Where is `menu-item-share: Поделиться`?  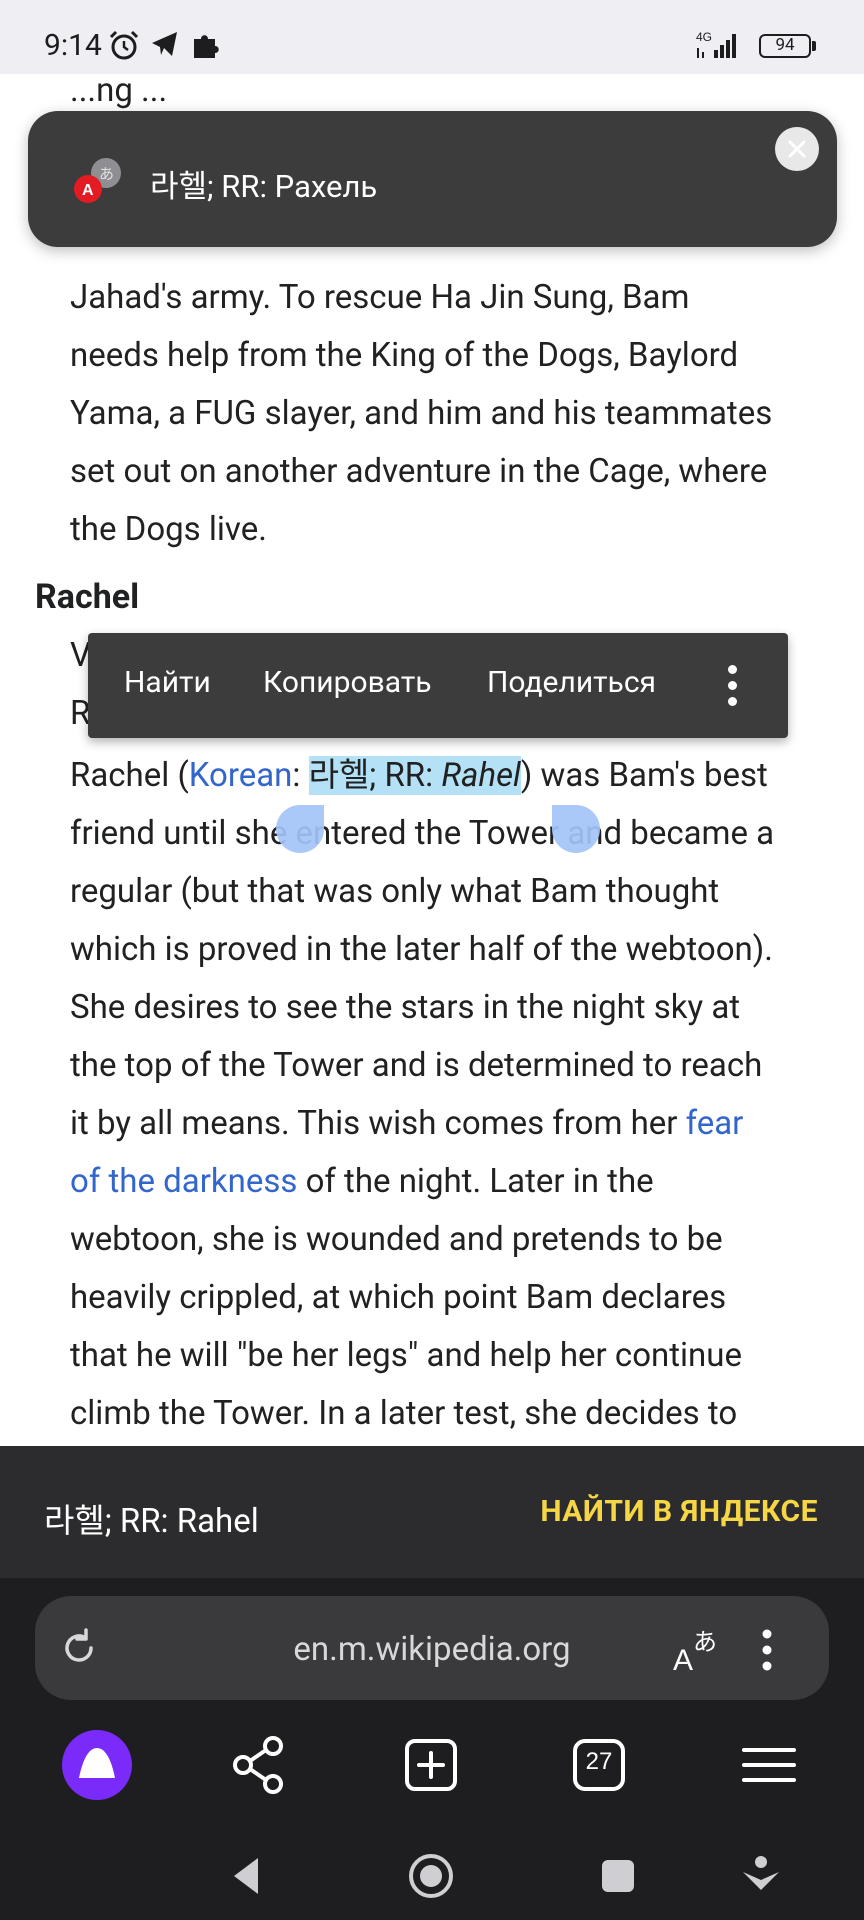 menu-item-share: Поделиться is located at coordinates (571, 682).